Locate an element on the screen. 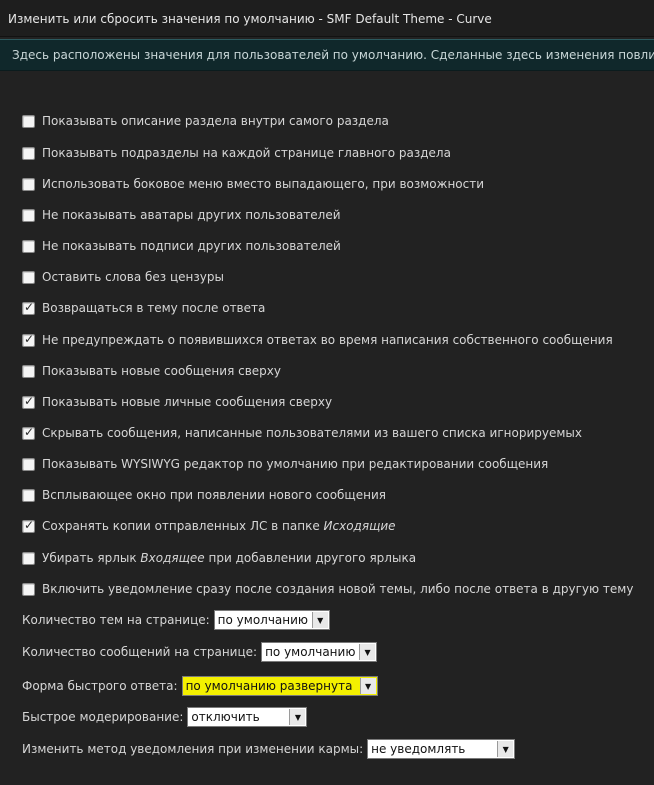 Image resolution: width=654 pixels, height=785 pixels. select-value: по умолчанию развернута is located at coordinates (269, 686).